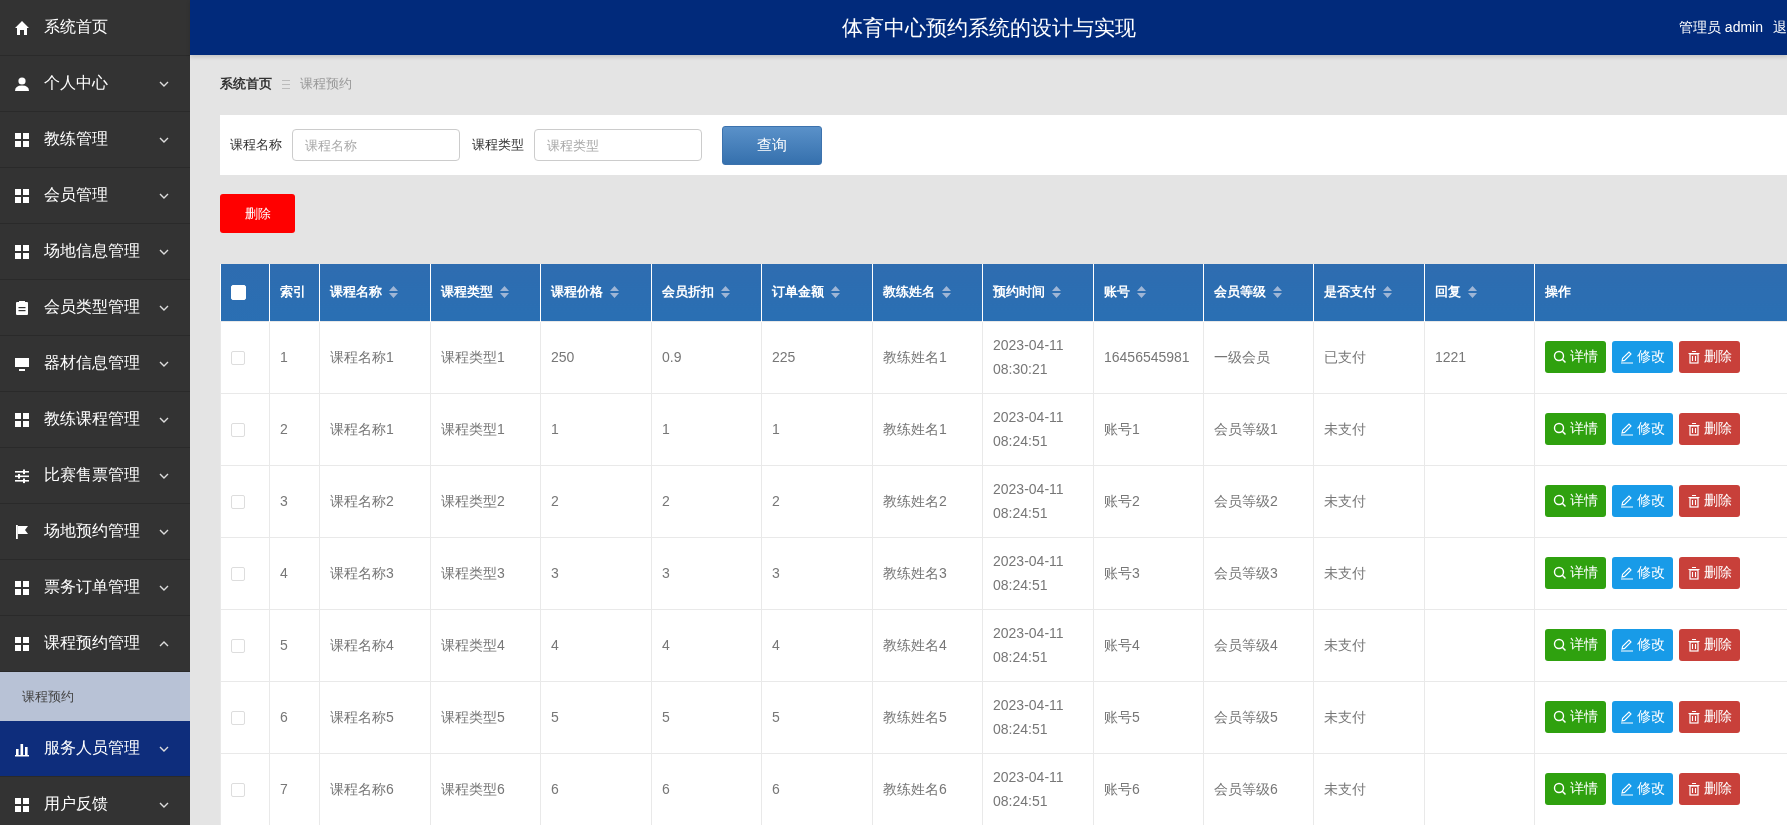 Image resolution: width=1787 pixels, height=825 pixels. What do you see at coordinates (618, 145) in the screenshot?
I see `search-field: 课程类型` at bounding box center [618, 145].